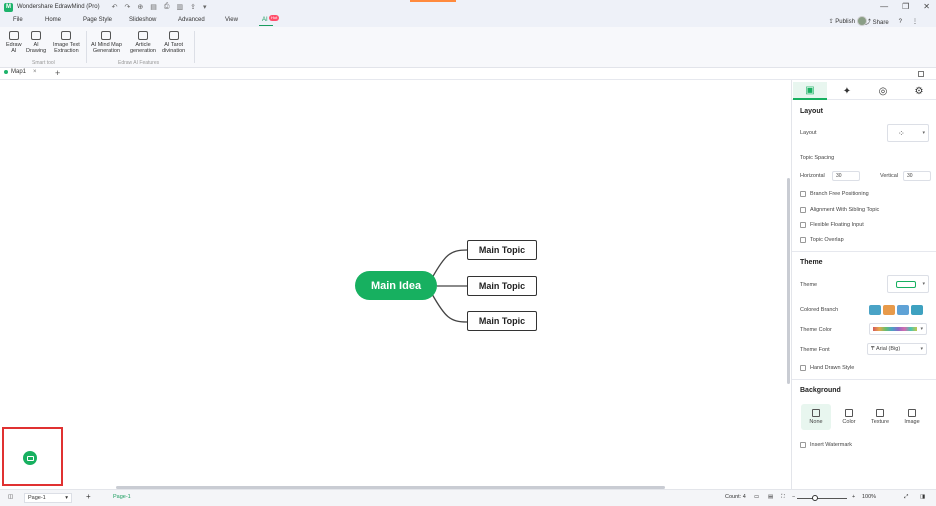  What do you see at coordinates (921, 74) in the screenshot?
I see `restore-icon` at bounding box center [921, 74].